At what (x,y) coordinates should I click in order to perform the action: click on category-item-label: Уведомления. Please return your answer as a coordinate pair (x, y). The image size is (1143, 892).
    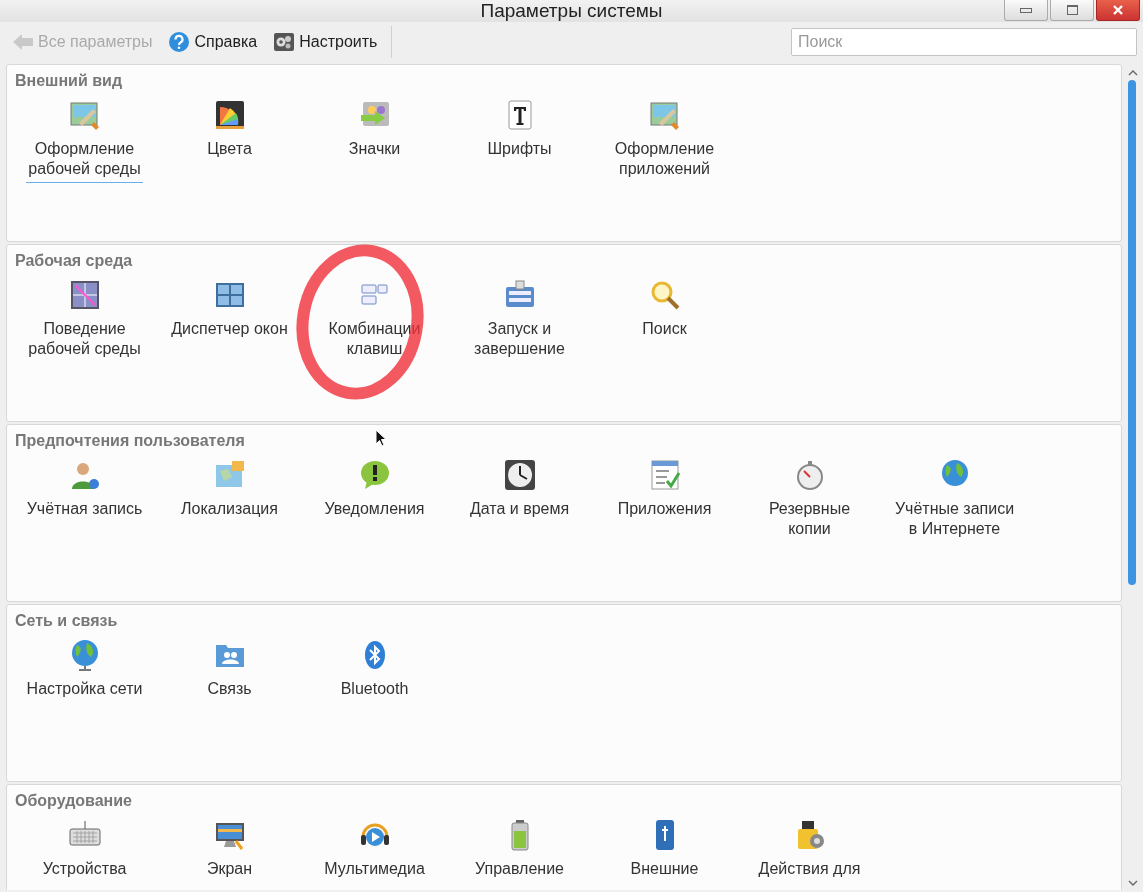
    Looking at the image, I should click on (374, 511).